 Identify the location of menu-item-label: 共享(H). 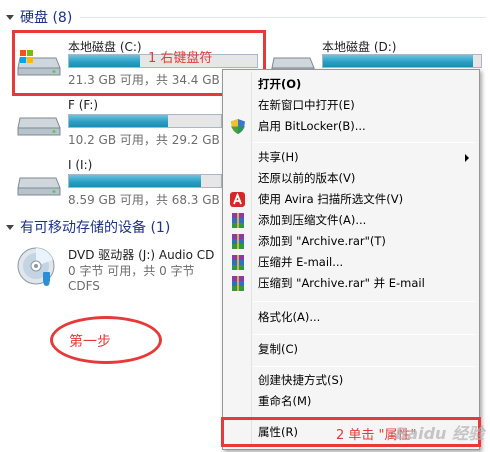
(278, 157).